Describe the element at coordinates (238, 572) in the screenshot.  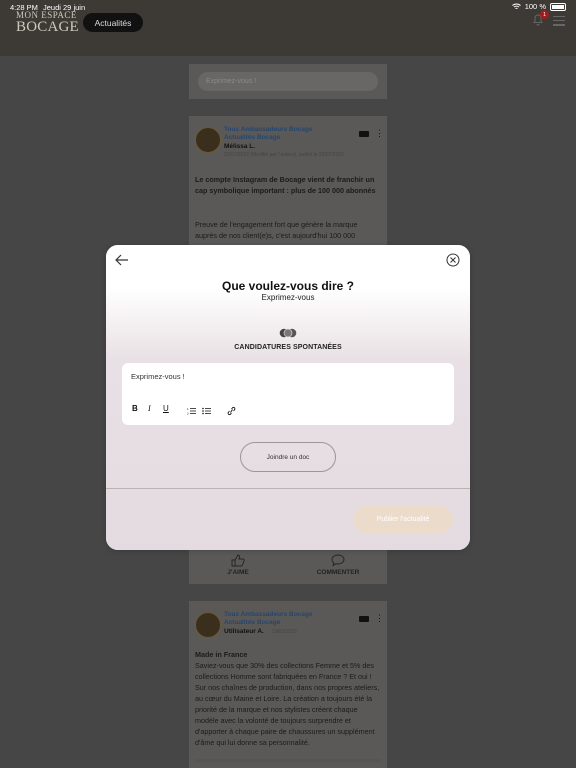
I see `like-label: J'AIME` at that location.